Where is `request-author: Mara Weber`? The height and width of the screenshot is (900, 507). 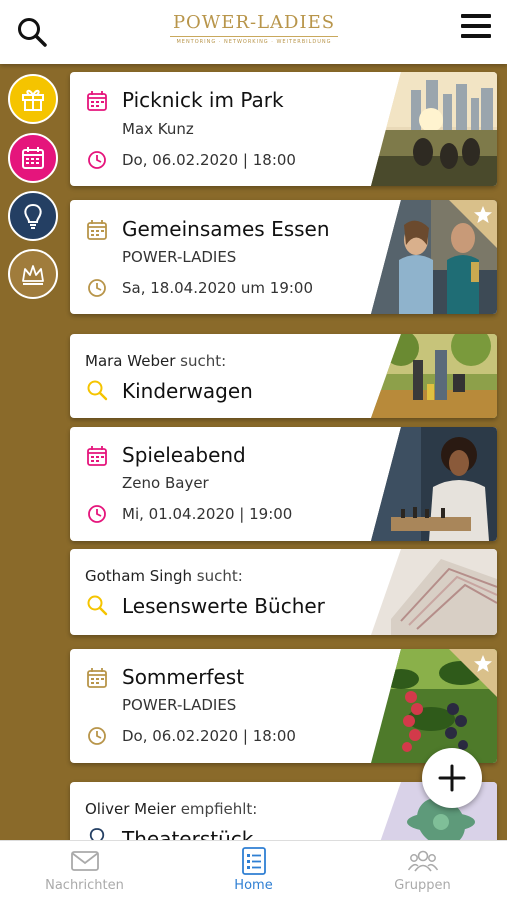
request-author: Mara Weber is located at coordinates (130, 361).